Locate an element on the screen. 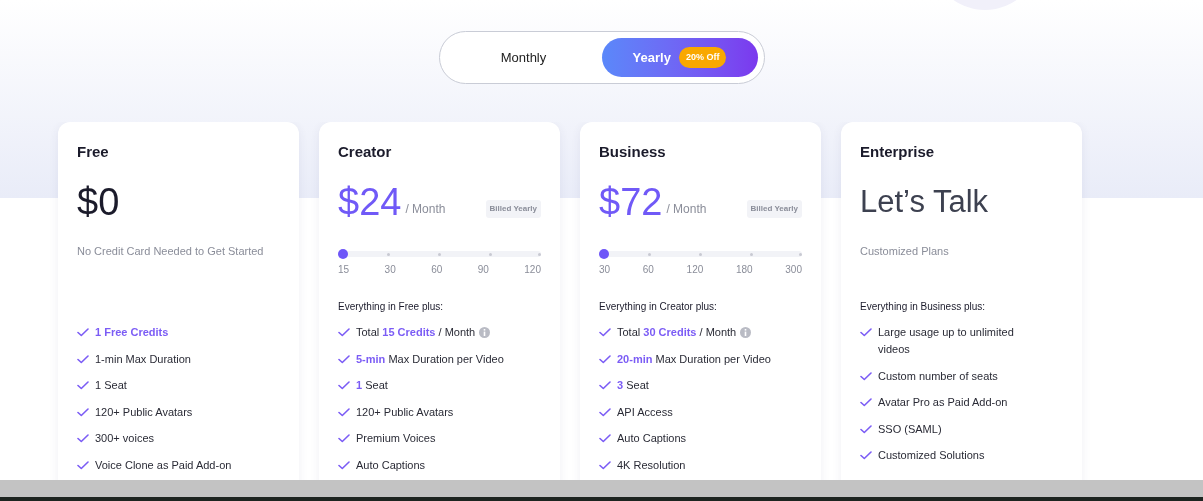 This screenshot has width=1203, height=501. includes-heading: Everything in Business plus: is located at coordinates (923, 307).